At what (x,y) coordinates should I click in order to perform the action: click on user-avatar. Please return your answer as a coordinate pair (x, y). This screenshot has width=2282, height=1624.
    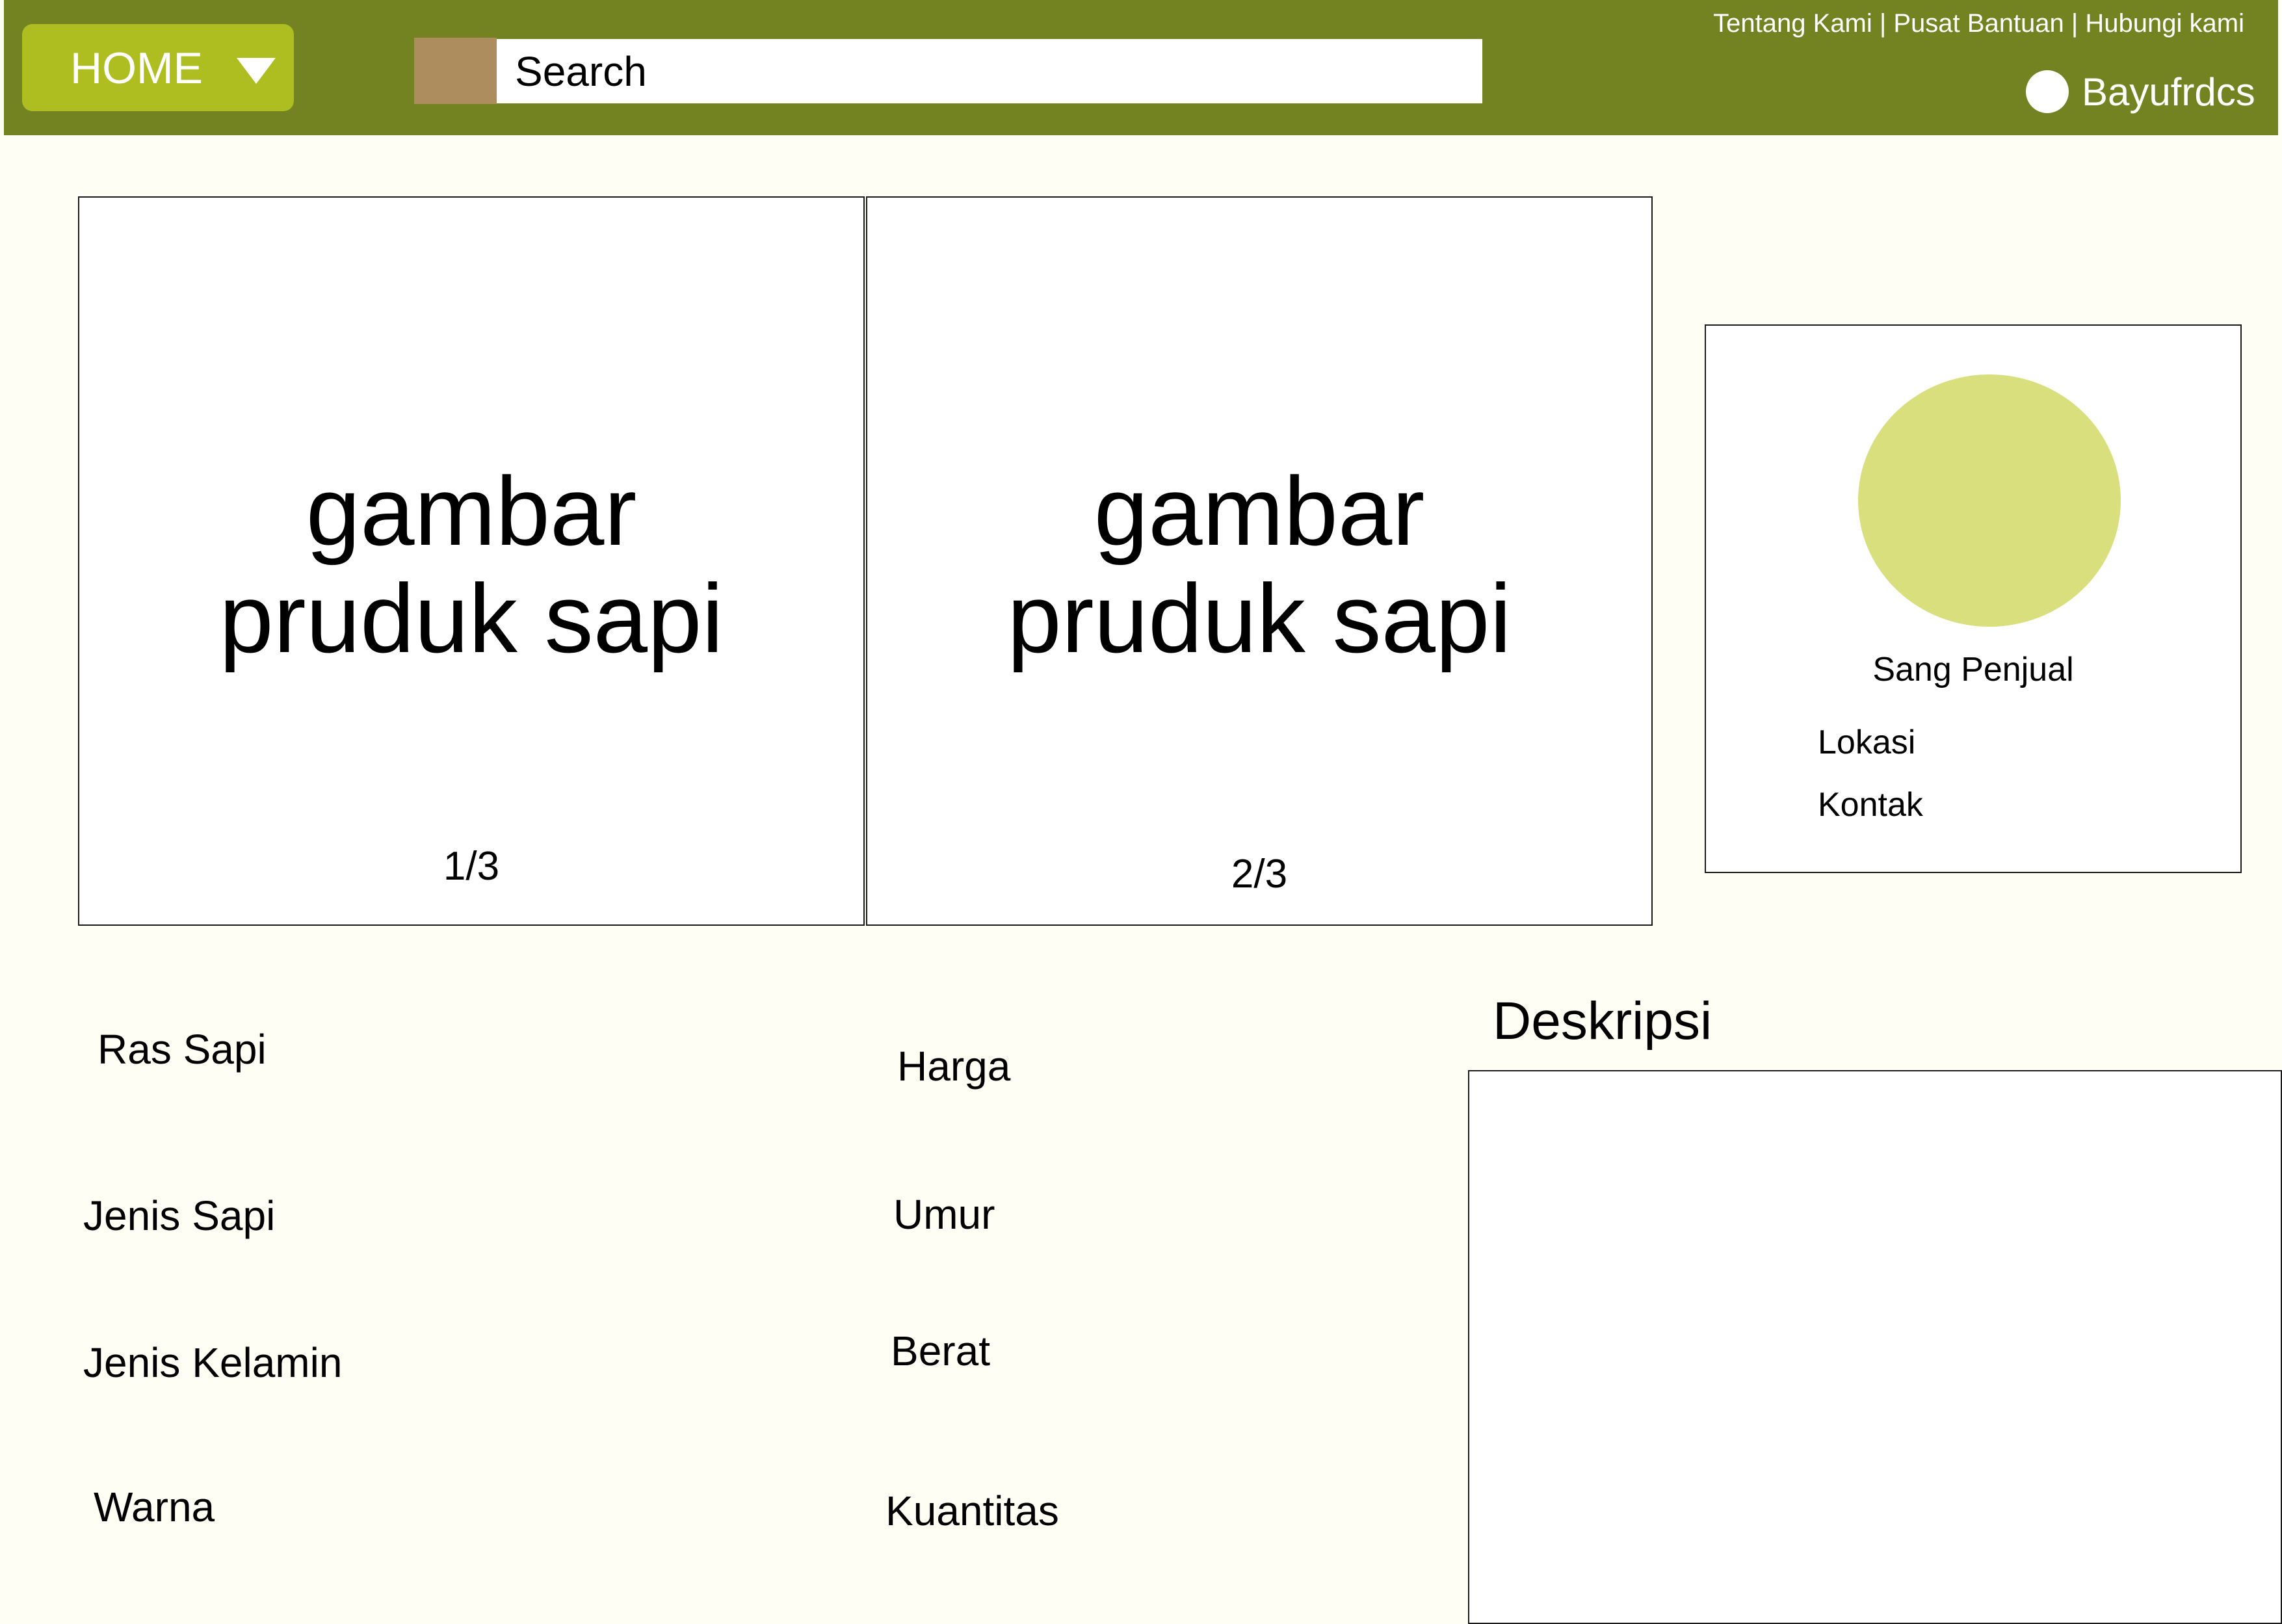
    Looking at the image, I should click on (2047, 91).